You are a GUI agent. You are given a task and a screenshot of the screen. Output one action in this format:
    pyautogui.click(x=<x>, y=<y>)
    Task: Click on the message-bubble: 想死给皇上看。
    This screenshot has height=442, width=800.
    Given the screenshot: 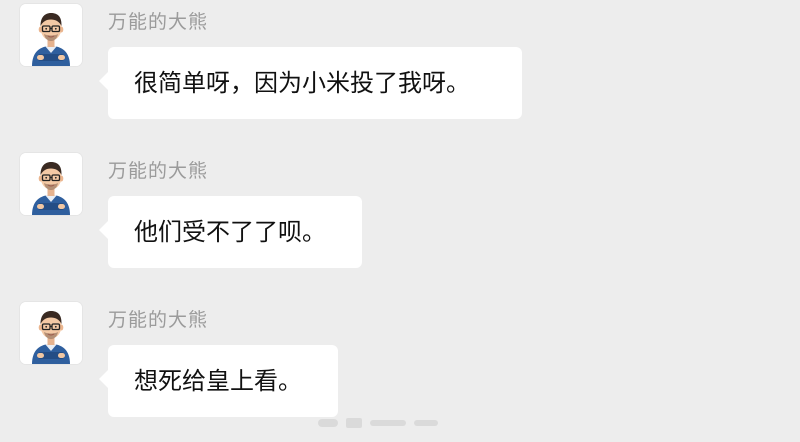 What is the action you would take?
    pyautogui.click(x=218, y=381)
    